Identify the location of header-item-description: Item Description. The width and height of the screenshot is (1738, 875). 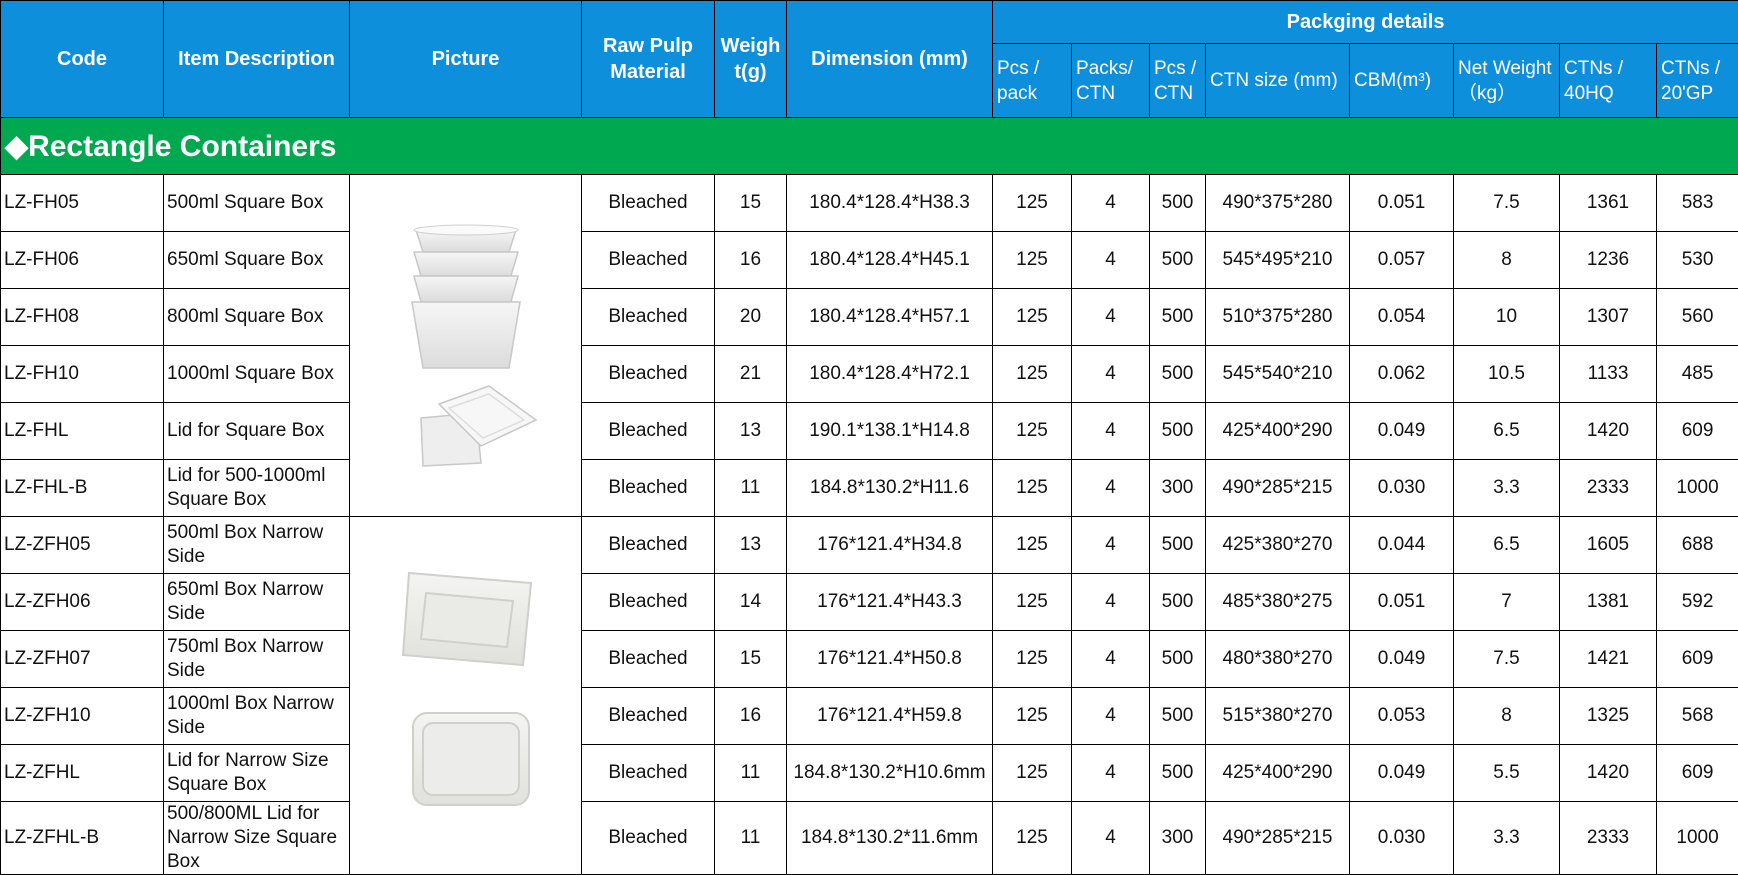
(257, 59).